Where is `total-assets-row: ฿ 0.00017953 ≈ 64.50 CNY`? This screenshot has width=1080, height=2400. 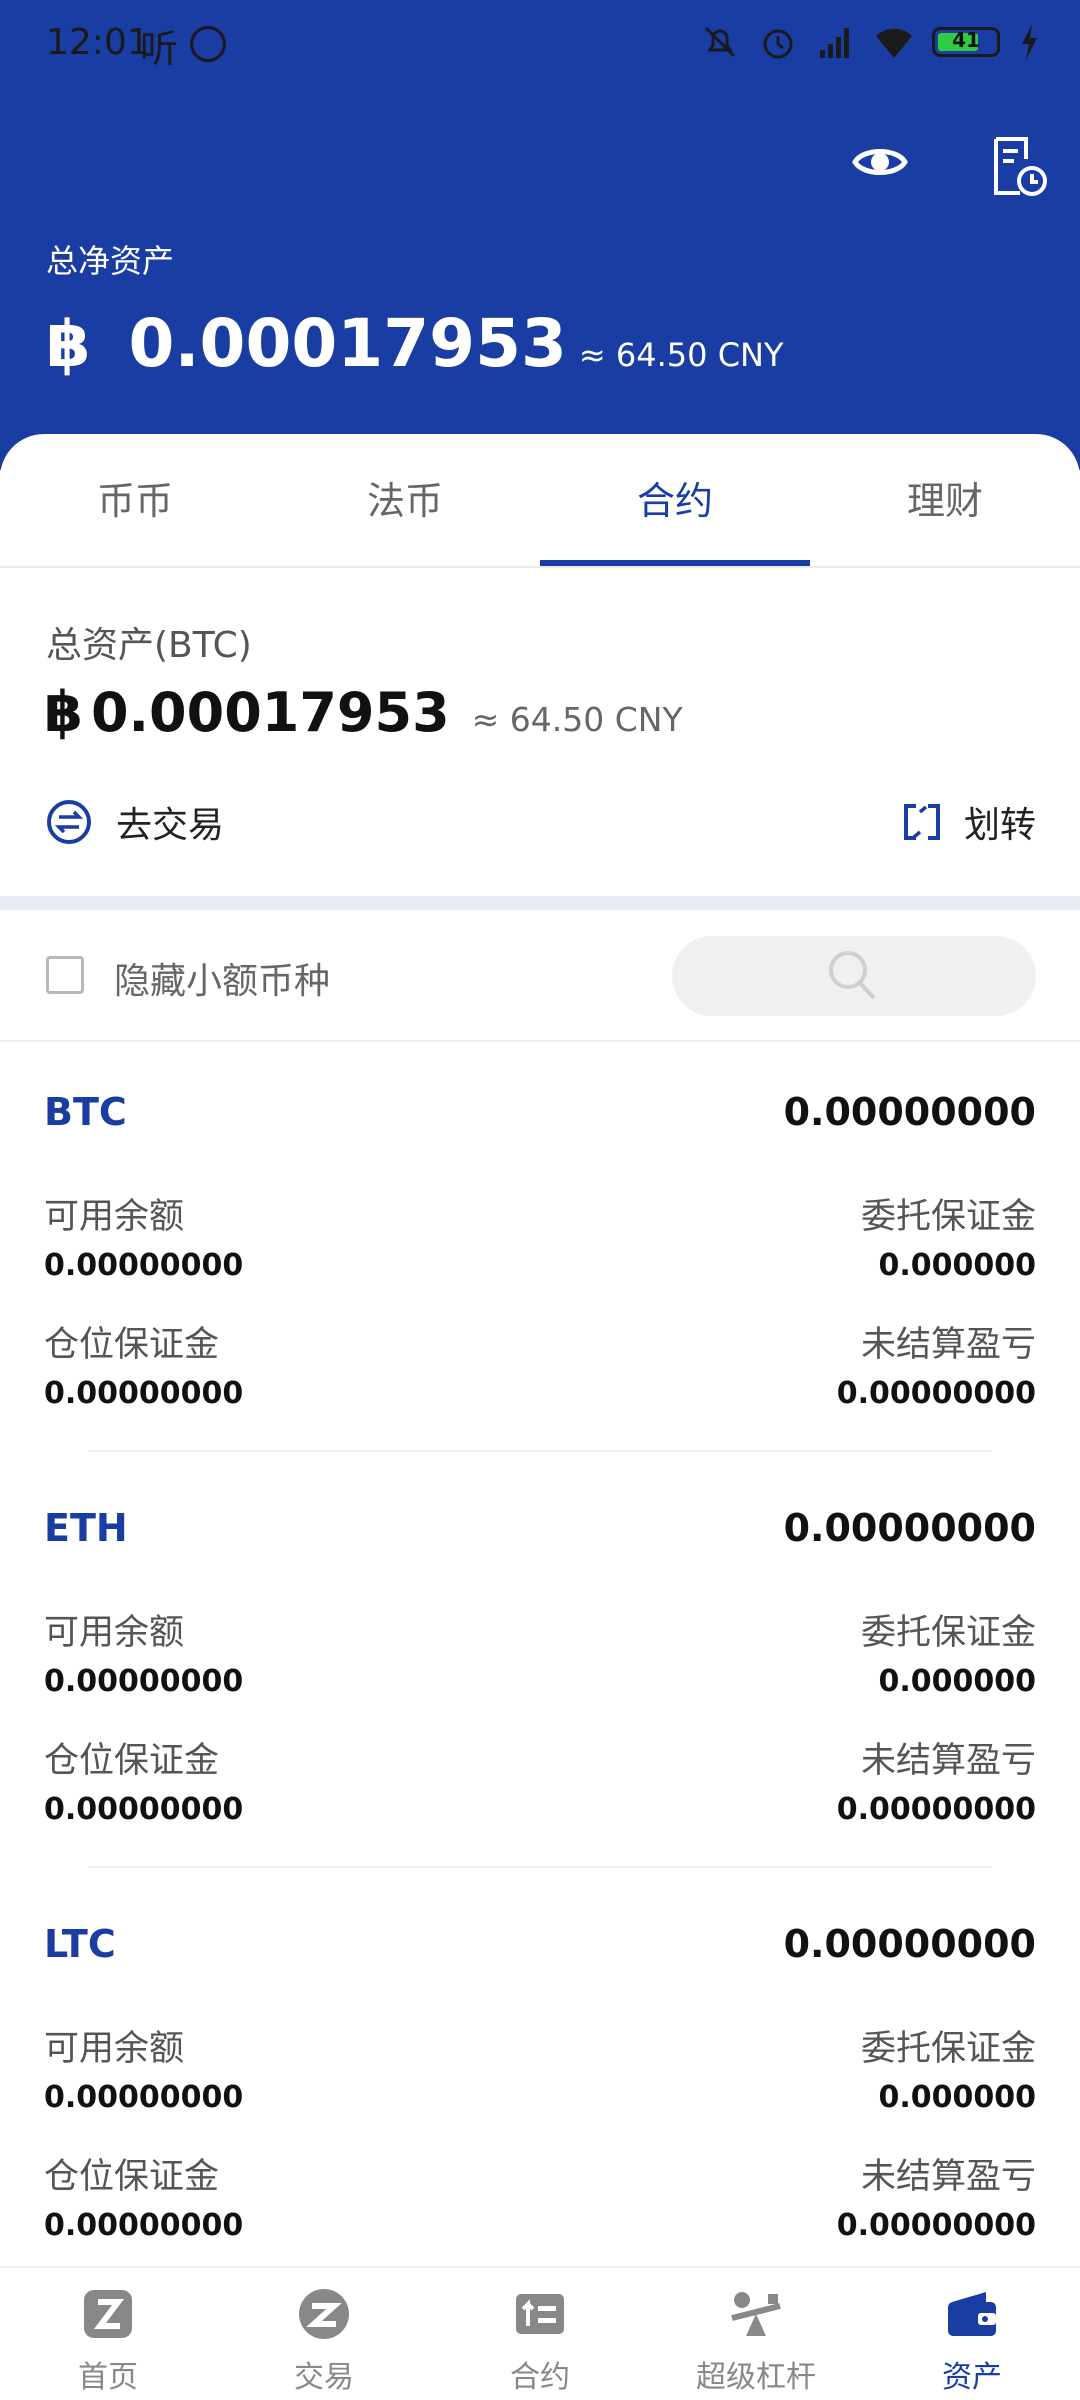
total-assets-row: ฿ 0.00017953 ≈ 64.50 CNY is located at coordinates (363, 712).